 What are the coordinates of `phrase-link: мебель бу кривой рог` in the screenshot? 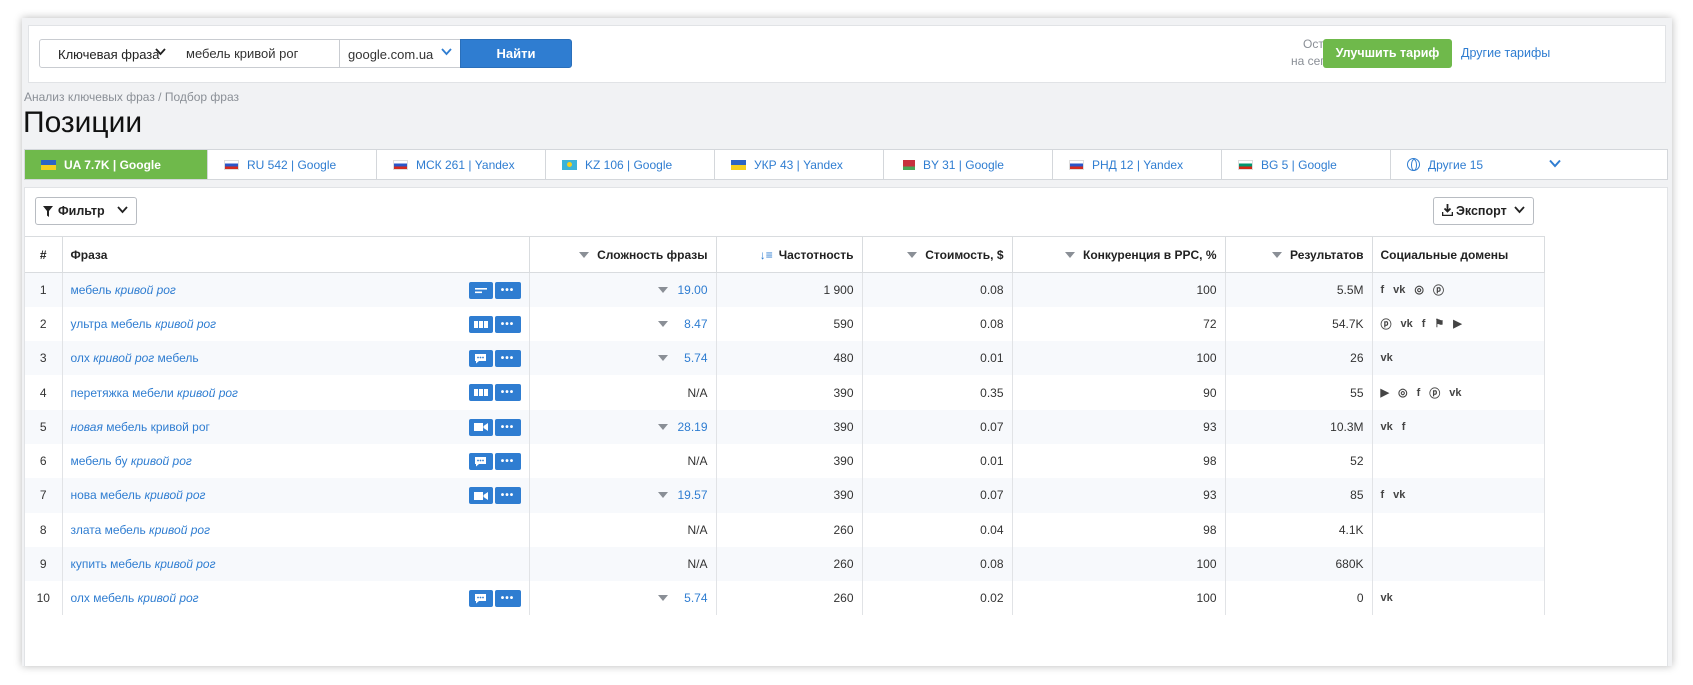 It's located at (131, 461).